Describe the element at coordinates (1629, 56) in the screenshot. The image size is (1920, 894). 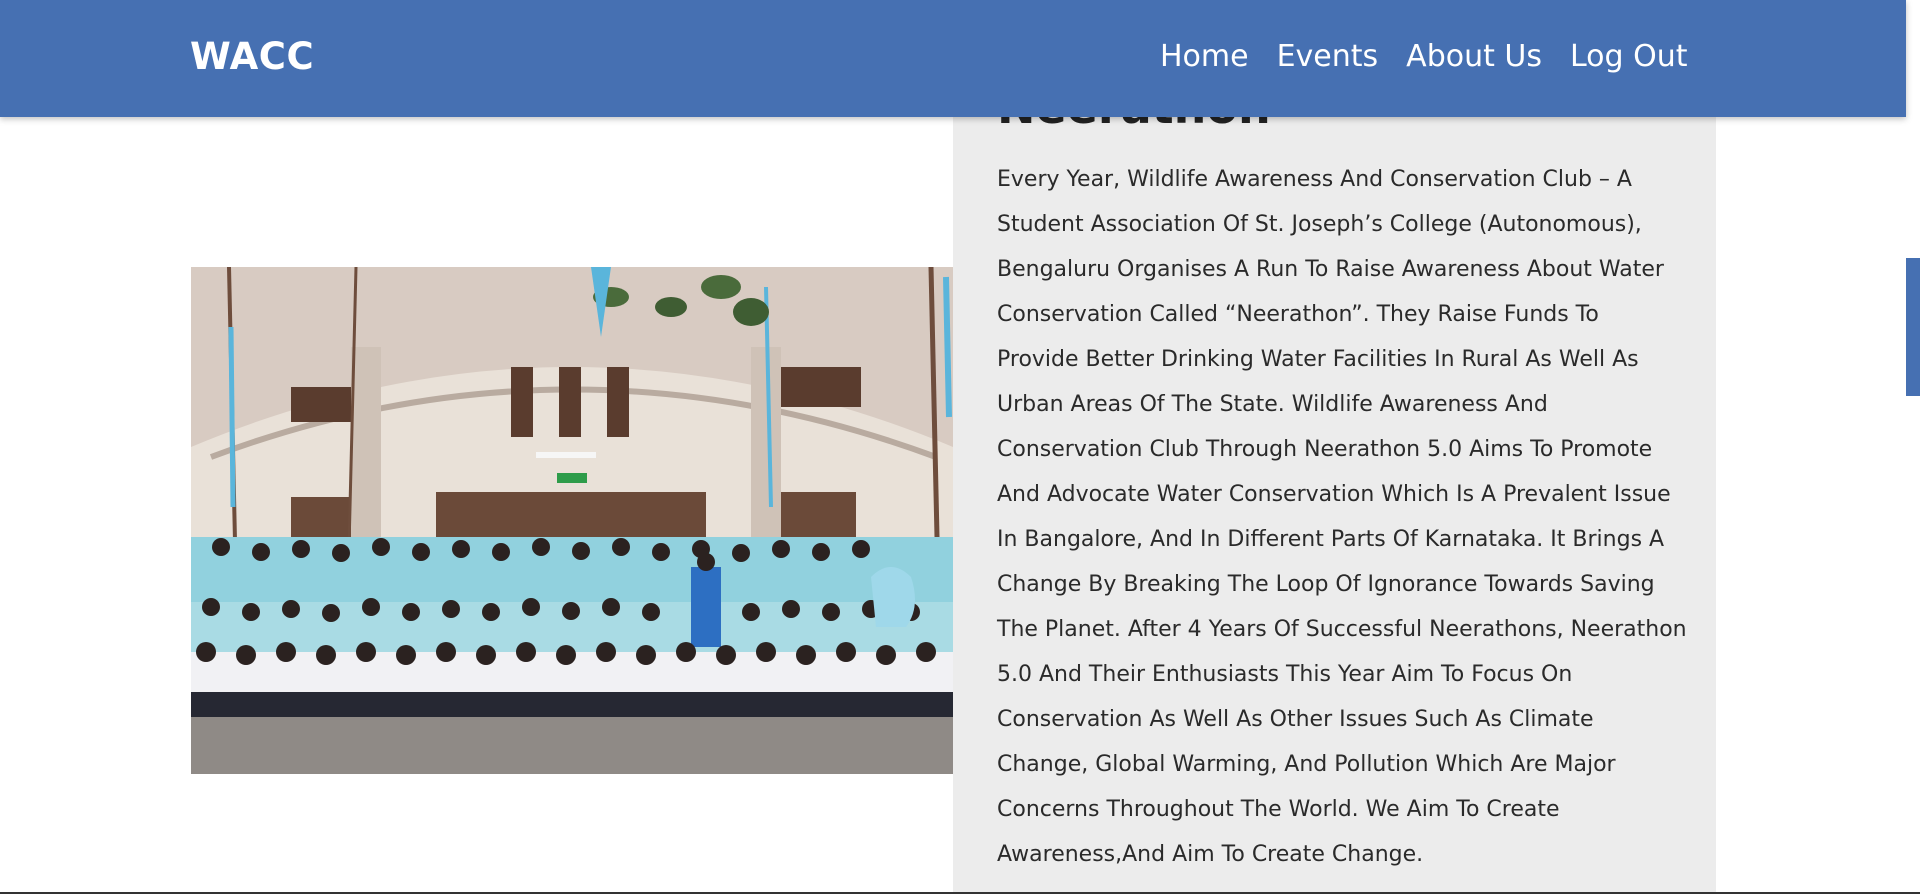
I see `nav-logout-link: Log Out` at that location.